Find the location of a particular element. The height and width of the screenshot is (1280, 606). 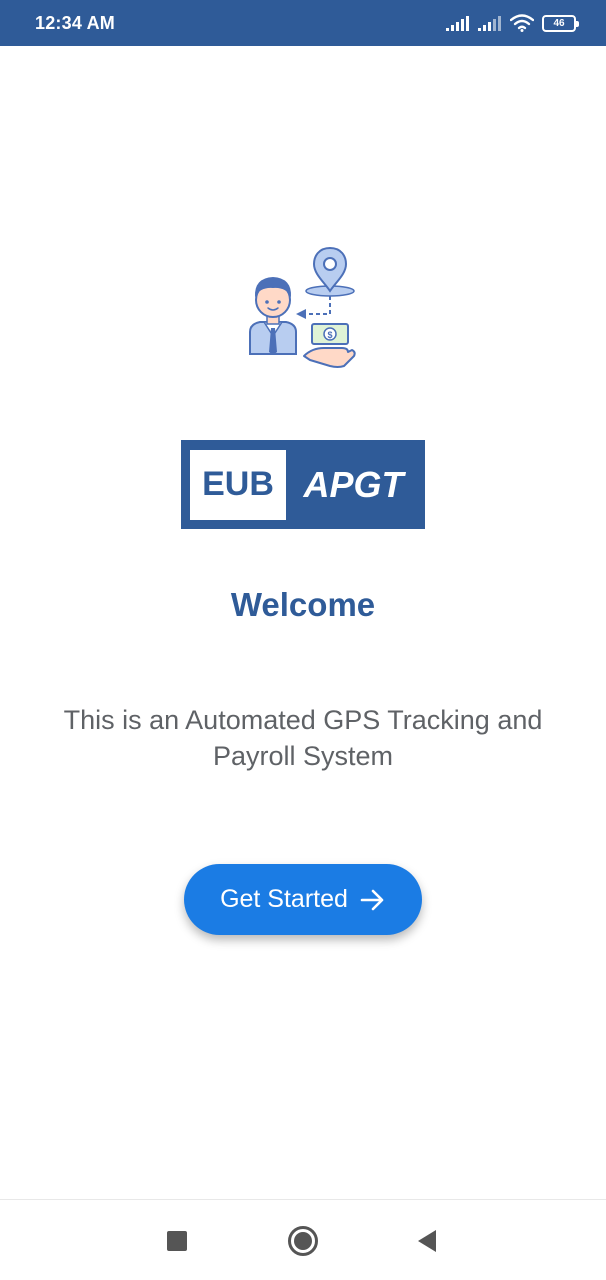

logo-eub-text: EUB is located at coordinates (238, 484).